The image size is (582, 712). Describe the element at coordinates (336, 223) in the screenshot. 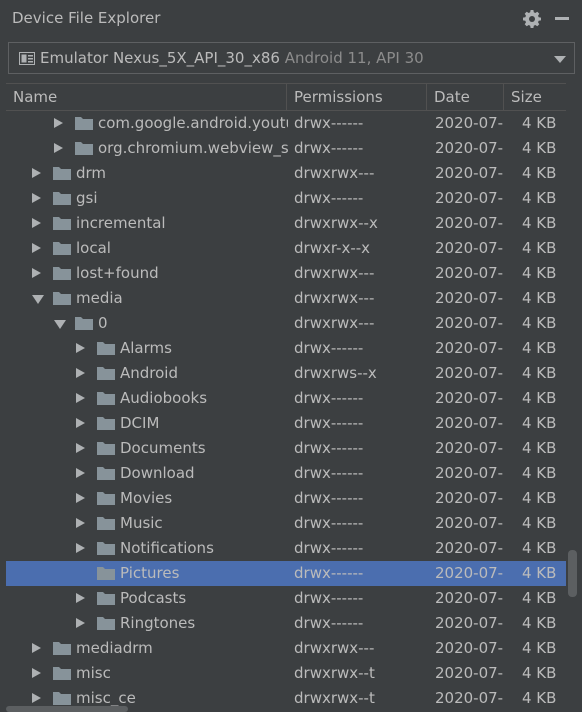

I see `permissions-cell: drwxrwx--x` at that location.